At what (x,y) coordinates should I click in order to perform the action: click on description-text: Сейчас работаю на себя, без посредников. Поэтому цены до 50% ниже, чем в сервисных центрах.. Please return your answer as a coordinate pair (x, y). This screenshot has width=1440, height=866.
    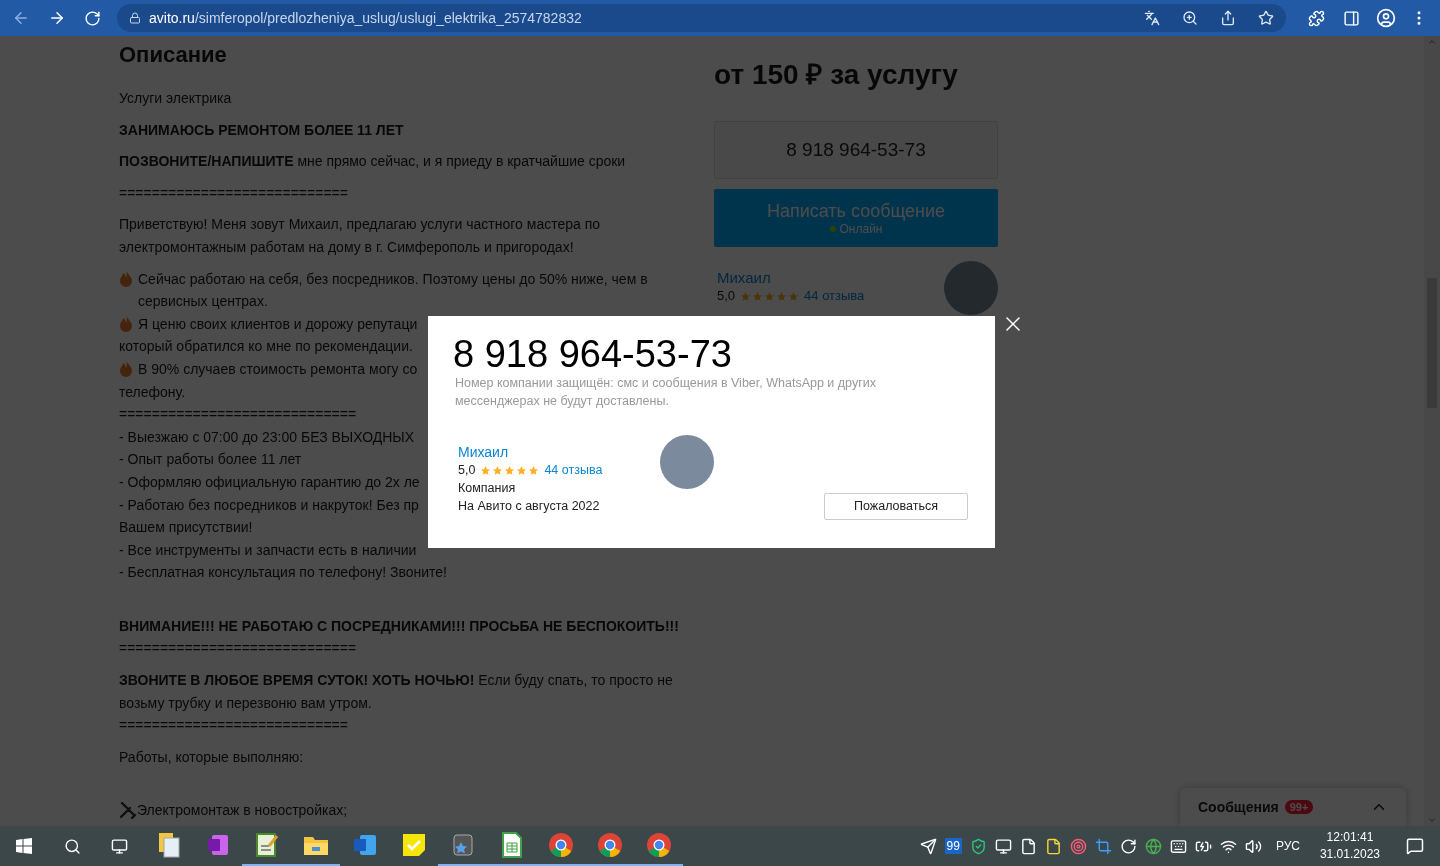
    Looking at the image, I should click on (393, 290).